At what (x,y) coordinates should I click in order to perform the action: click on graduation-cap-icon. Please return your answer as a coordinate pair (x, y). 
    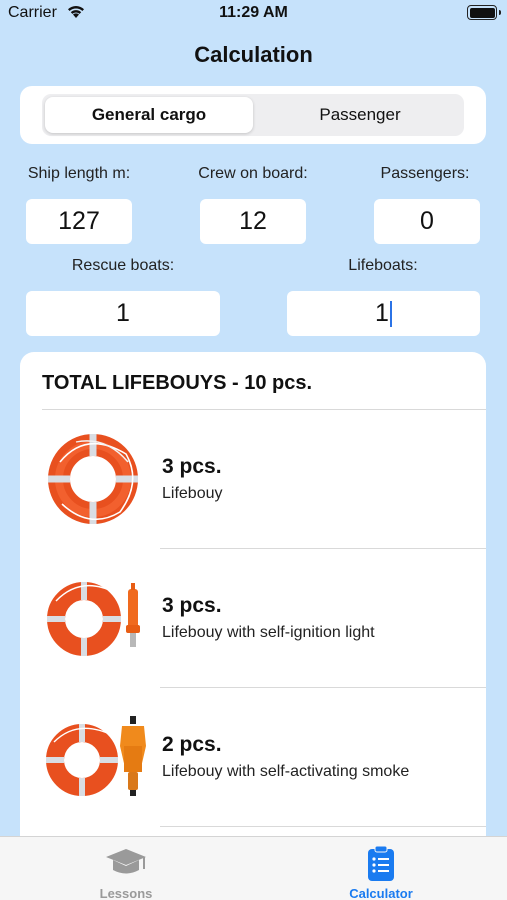
    Looking at the image, I should click on (126, 863).